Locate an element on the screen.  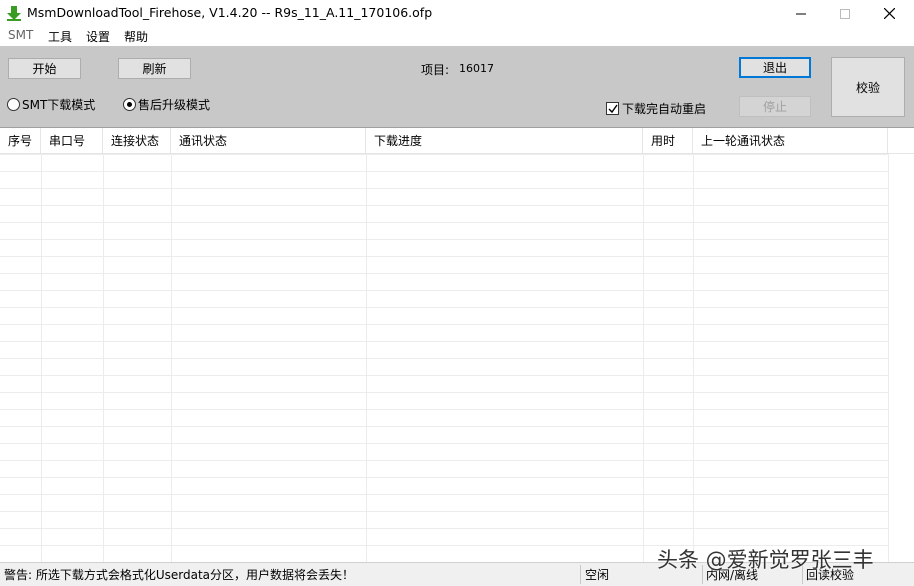
stop-button: 停止 is located at coordinates (775, 106).